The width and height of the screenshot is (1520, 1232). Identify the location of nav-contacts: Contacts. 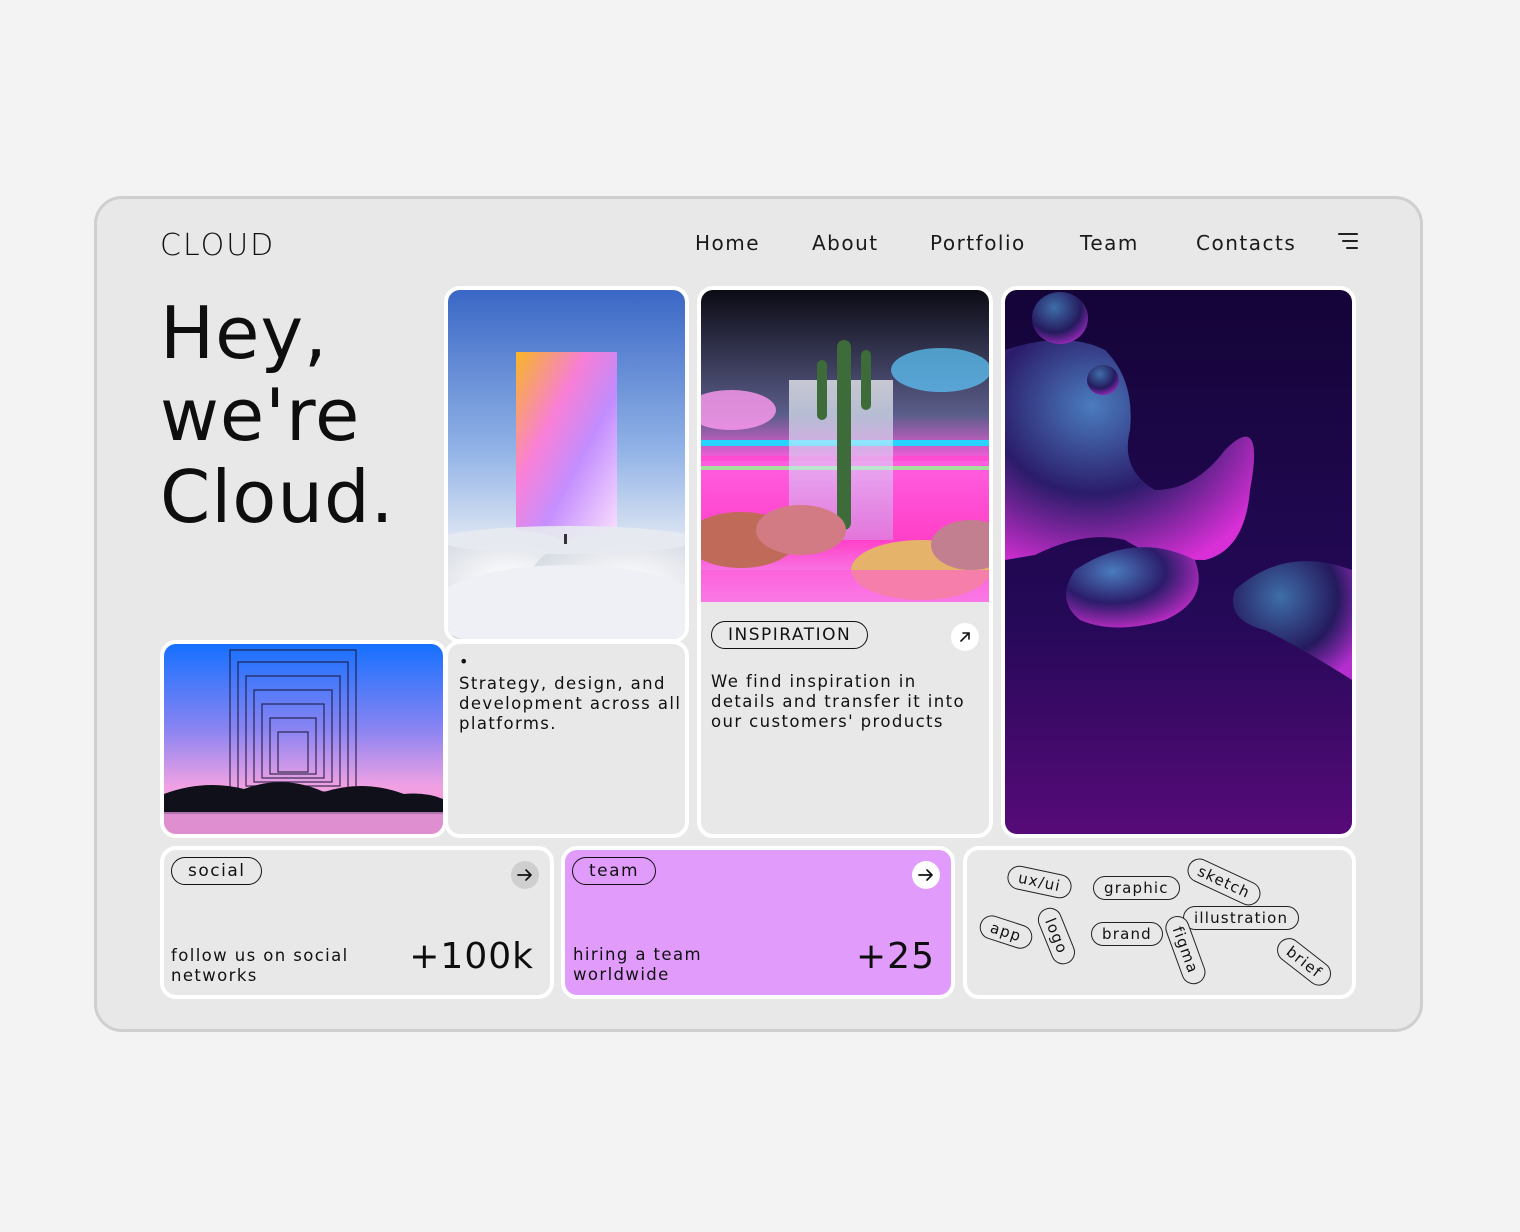
(1246, 243).